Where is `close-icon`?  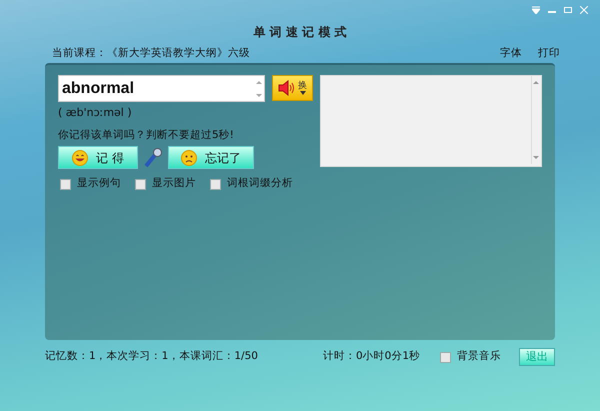 close-icon is located at coordinates (584, 10).